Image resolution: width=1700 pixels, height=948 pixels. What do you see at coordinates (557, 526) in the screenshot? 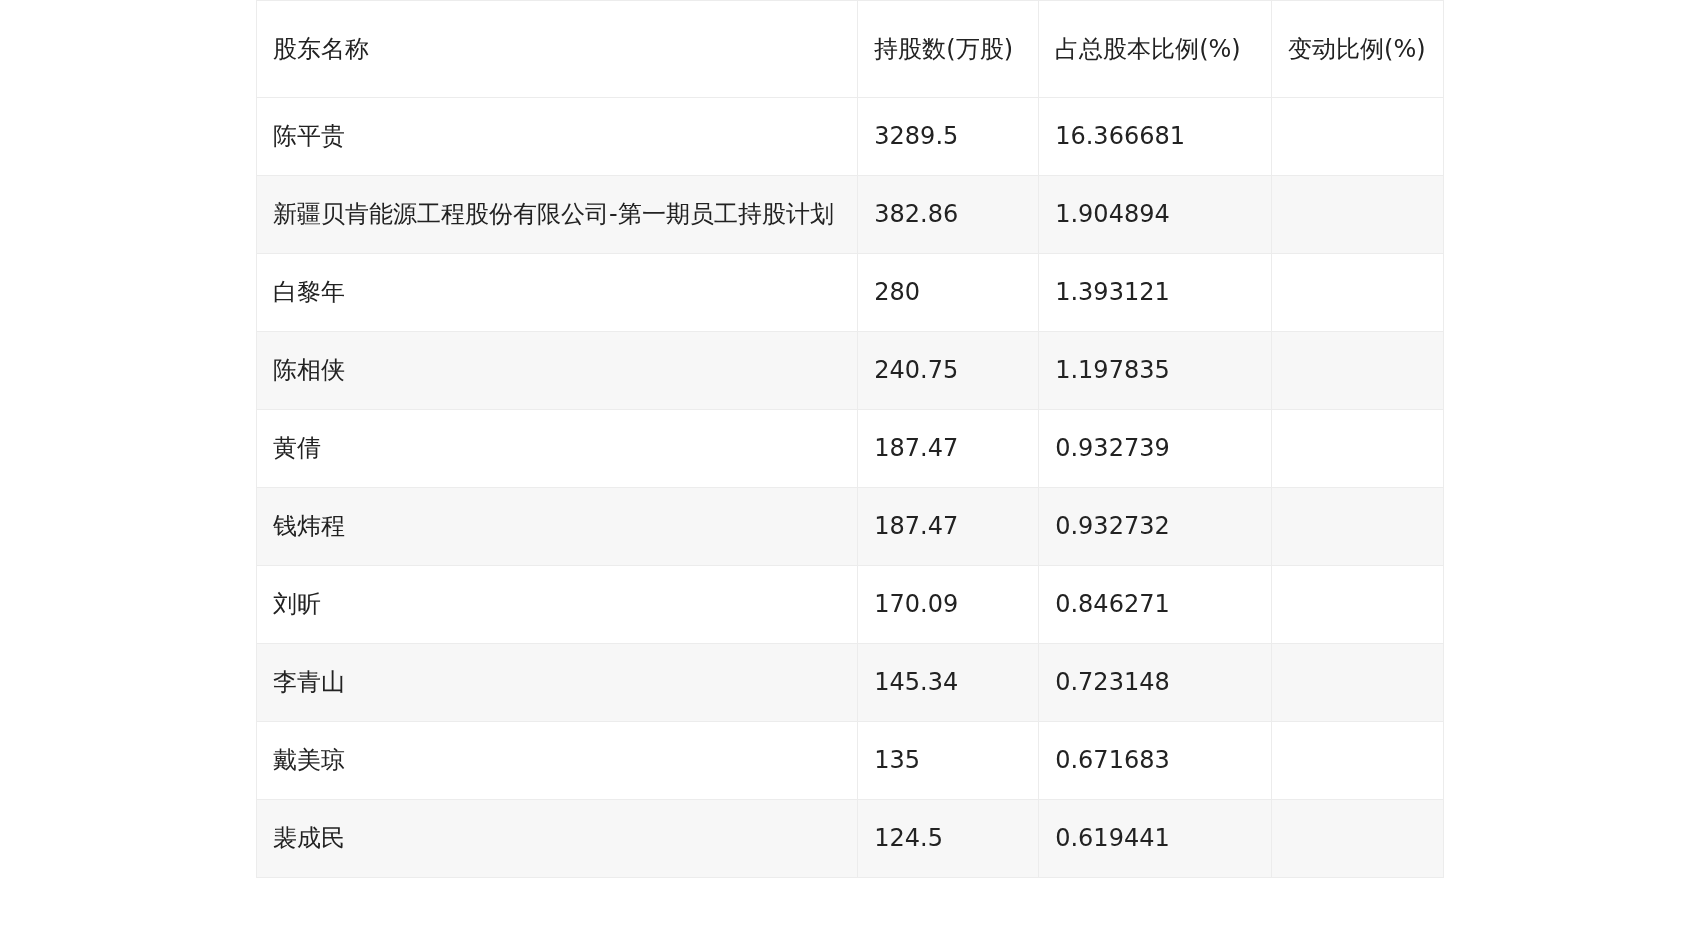
I see `table-cell: 钱炜程` at bounding box center [557, 526].